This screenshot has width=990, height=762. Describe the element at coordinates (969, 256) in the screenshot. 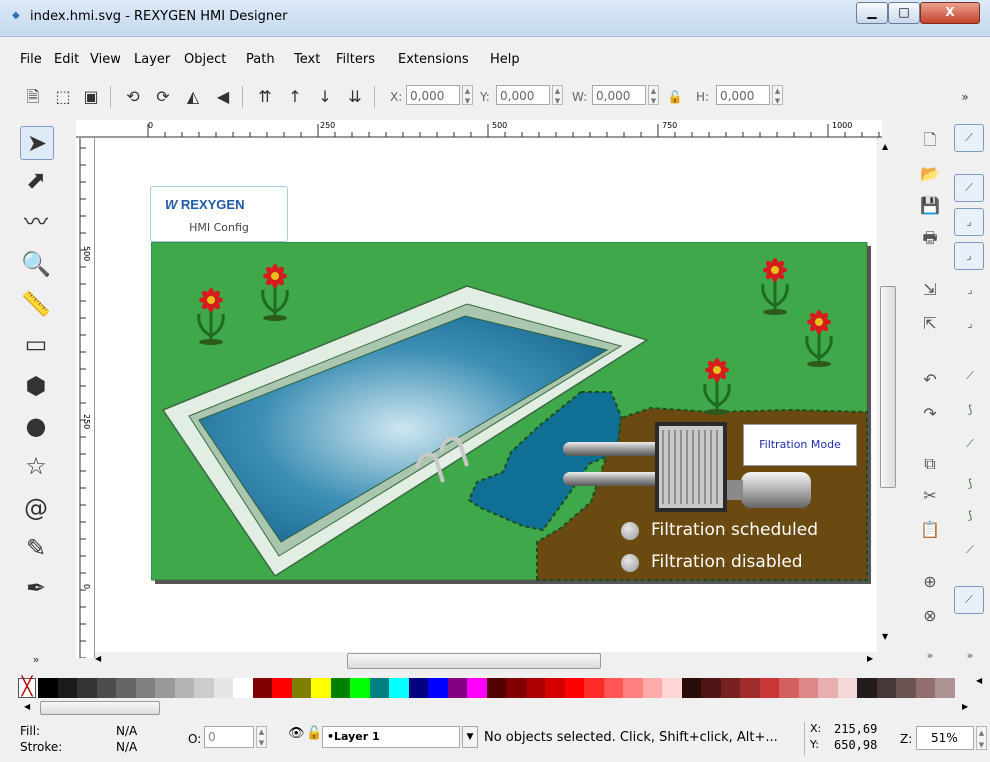

I see `snap-bbox-corners-toggle: ⌟` at that location.